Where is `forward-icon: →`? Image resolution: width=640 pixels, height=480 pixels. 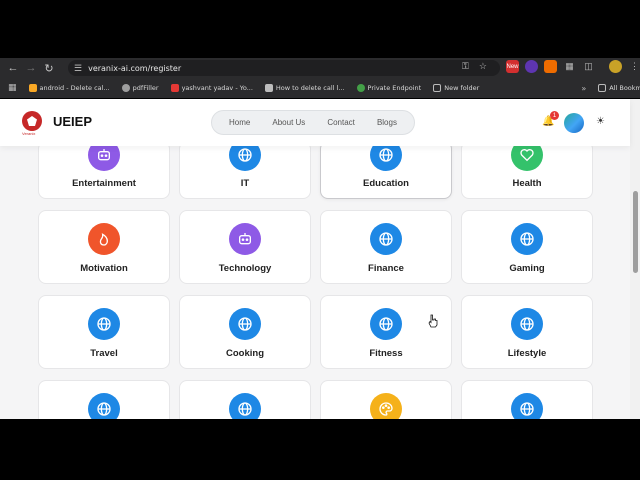
forward-icon: → is located at coordinates (31, 68).